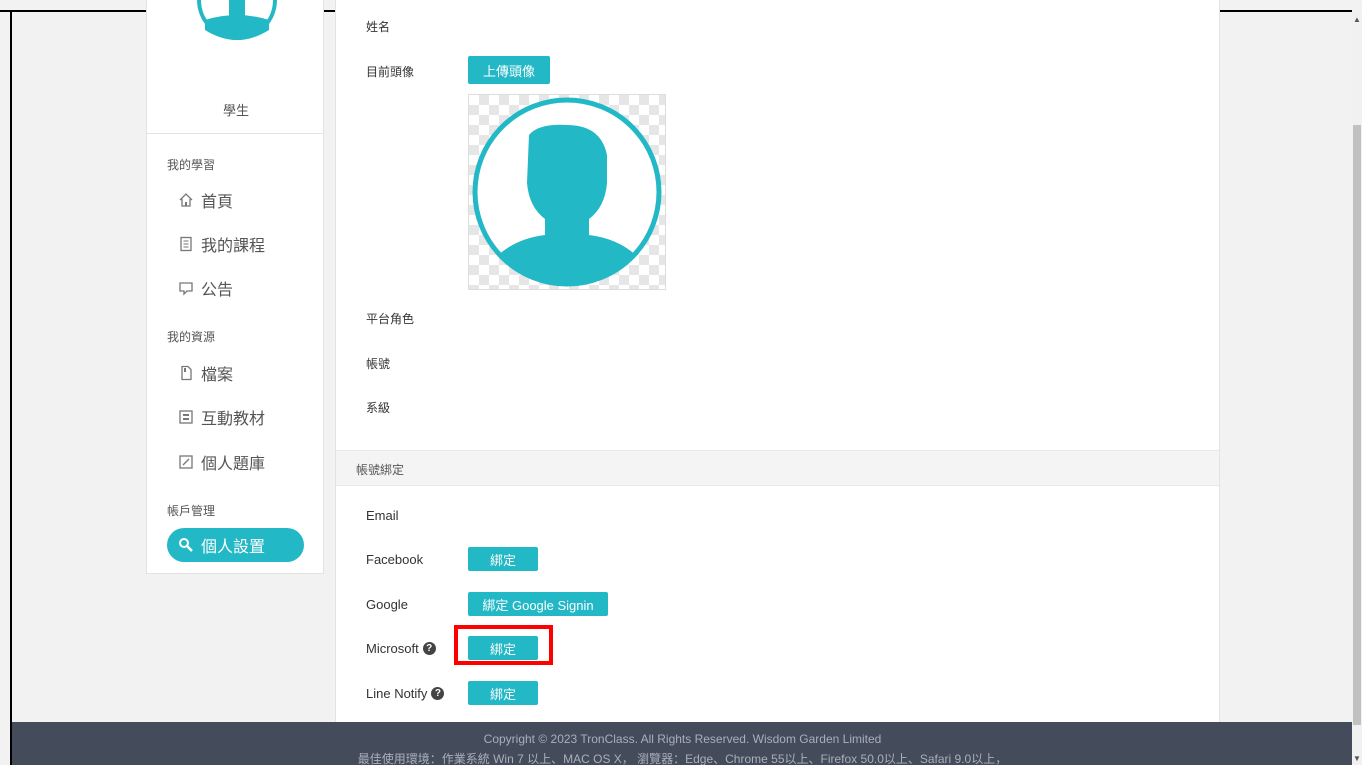  What do you see at coordinates (378, 27) in the screenshot?
I see `name-label: 姓名` at bounding box center [378, 27].